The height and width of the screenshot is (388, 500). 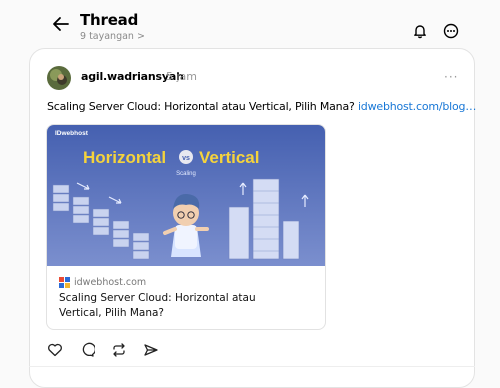 I want to click on send-icon, so click(x=151, y=350).